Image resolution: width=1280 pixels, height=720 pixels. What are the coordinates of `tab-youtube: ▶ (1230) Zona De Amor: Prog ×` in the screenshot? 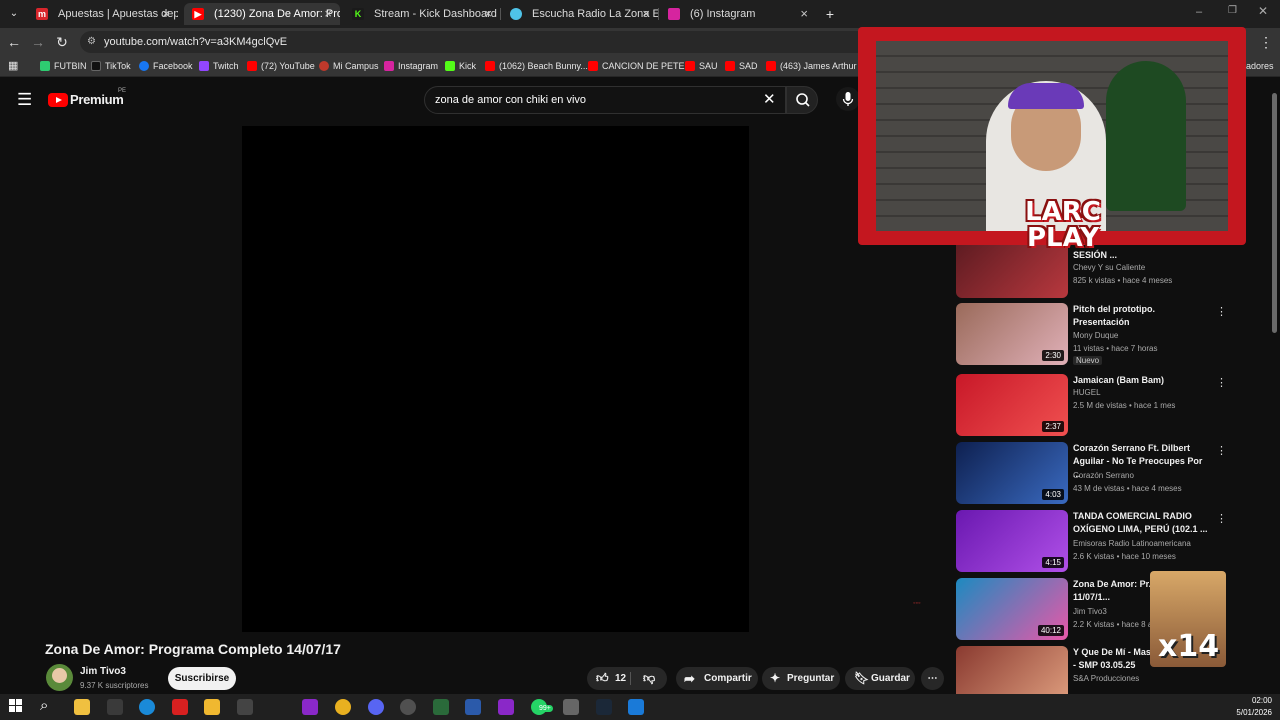 It's located at (262, 14).